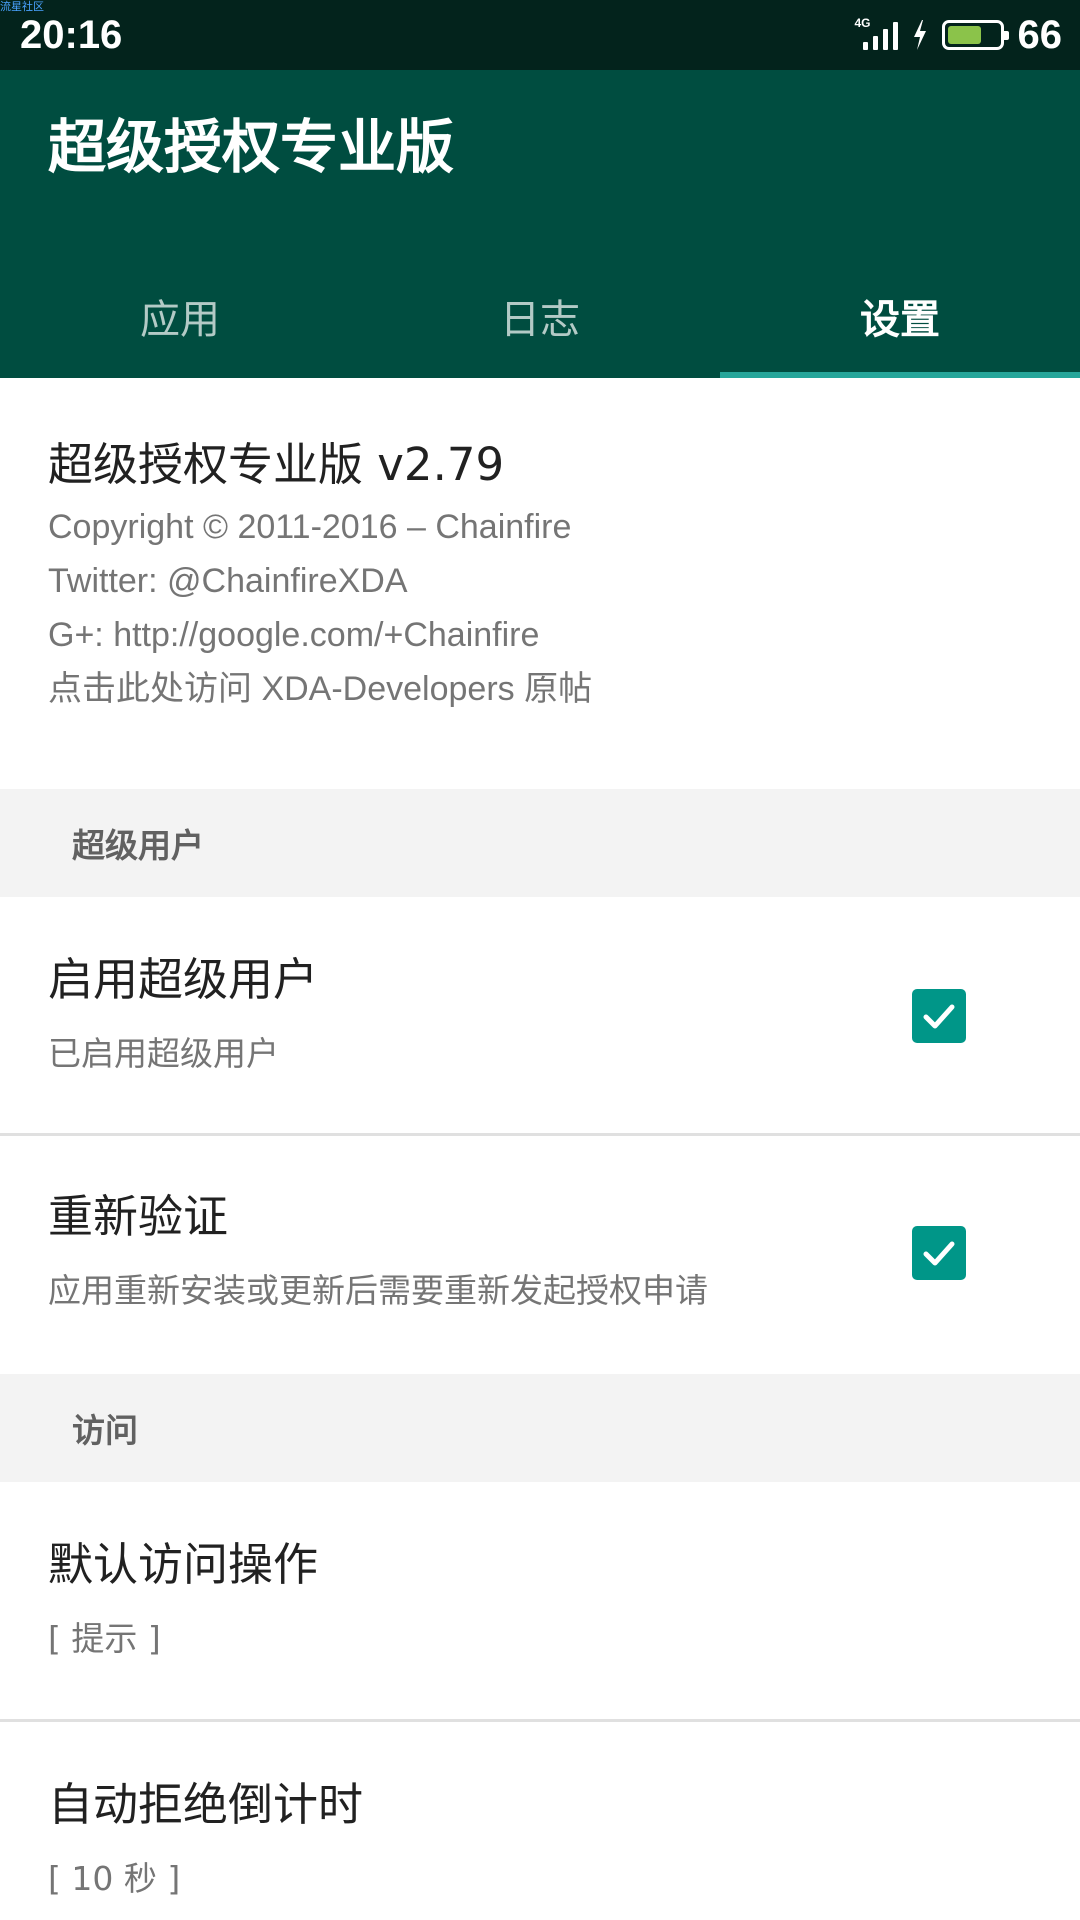 The height and width of the screenshot is (1920, 1080). What do you see at coordinates (310, 527) in the screenshot?
I see `about-copyright: Copyright © 2011-2016 – Chainfire` at bounding box center [310, 527].